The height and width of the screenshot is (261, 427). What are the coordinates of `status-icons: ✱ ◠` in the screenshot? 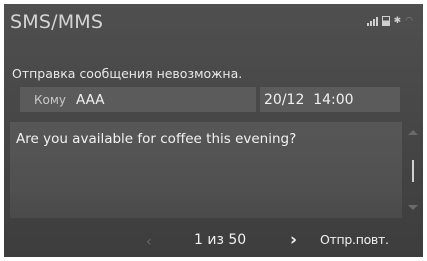 It's located at (389, 21).